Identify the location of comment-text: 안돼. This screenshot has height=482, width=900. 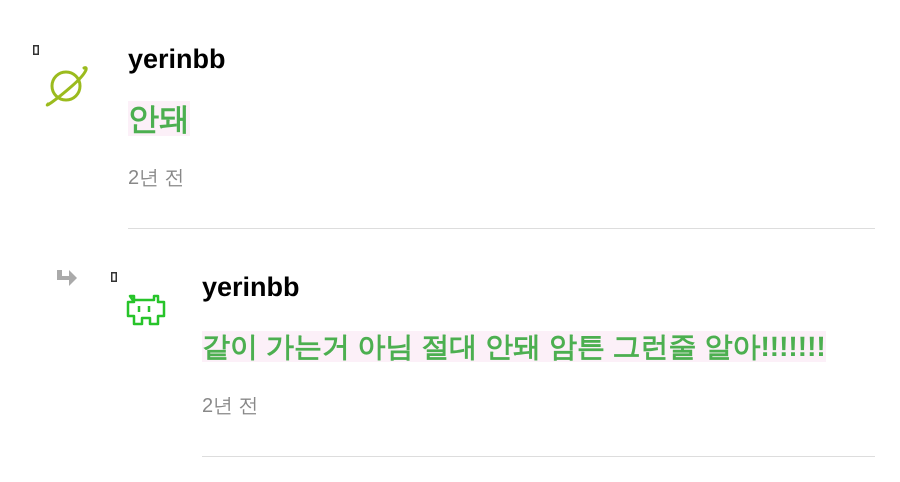
(159, 118).